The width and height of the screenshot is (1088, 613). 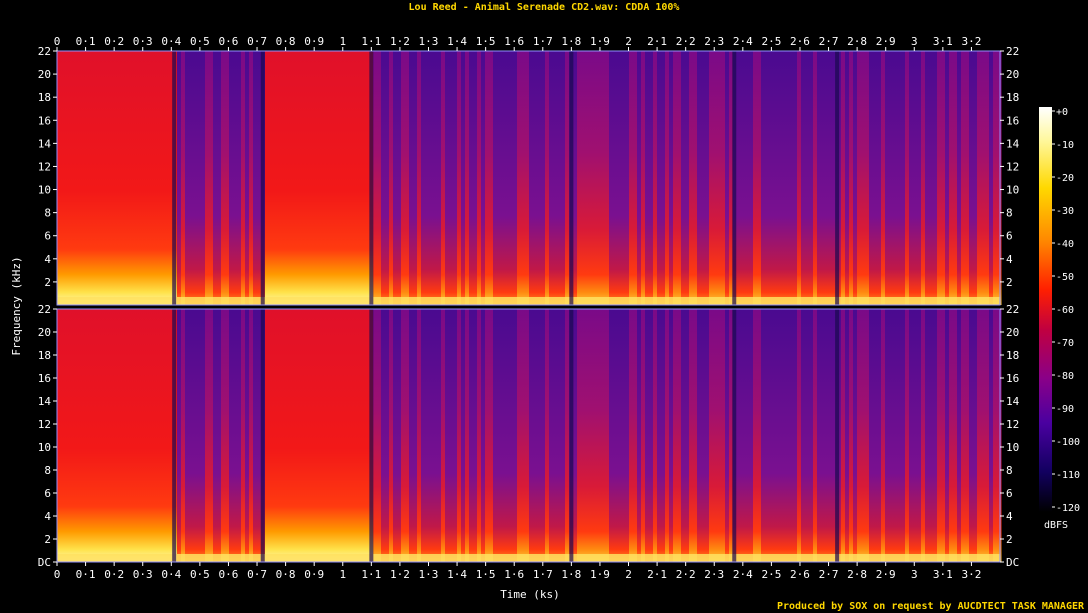 What do you see at coordinates (229, 574) in the screenshot?
I see `x-tick-label-bottom: 0·6` at bounding box center [229, 574].